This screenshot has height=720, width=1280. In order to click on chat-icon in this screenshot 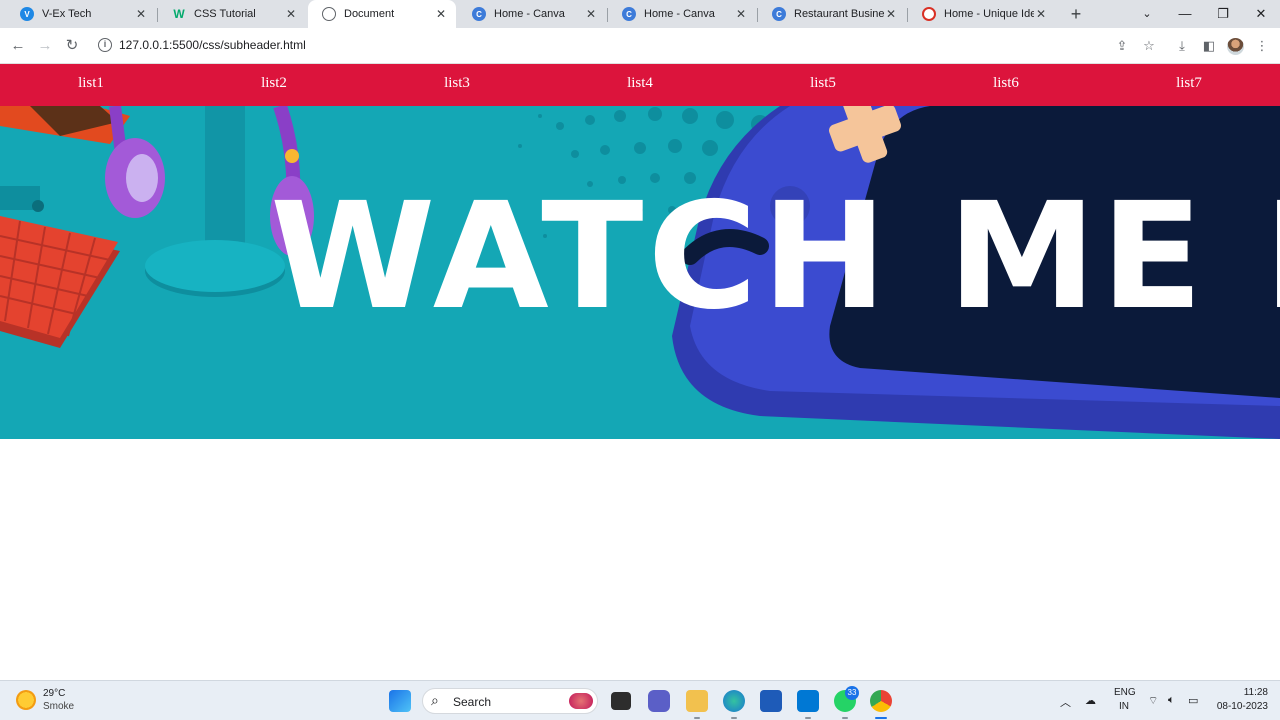, I will do `click(659, 701)`.